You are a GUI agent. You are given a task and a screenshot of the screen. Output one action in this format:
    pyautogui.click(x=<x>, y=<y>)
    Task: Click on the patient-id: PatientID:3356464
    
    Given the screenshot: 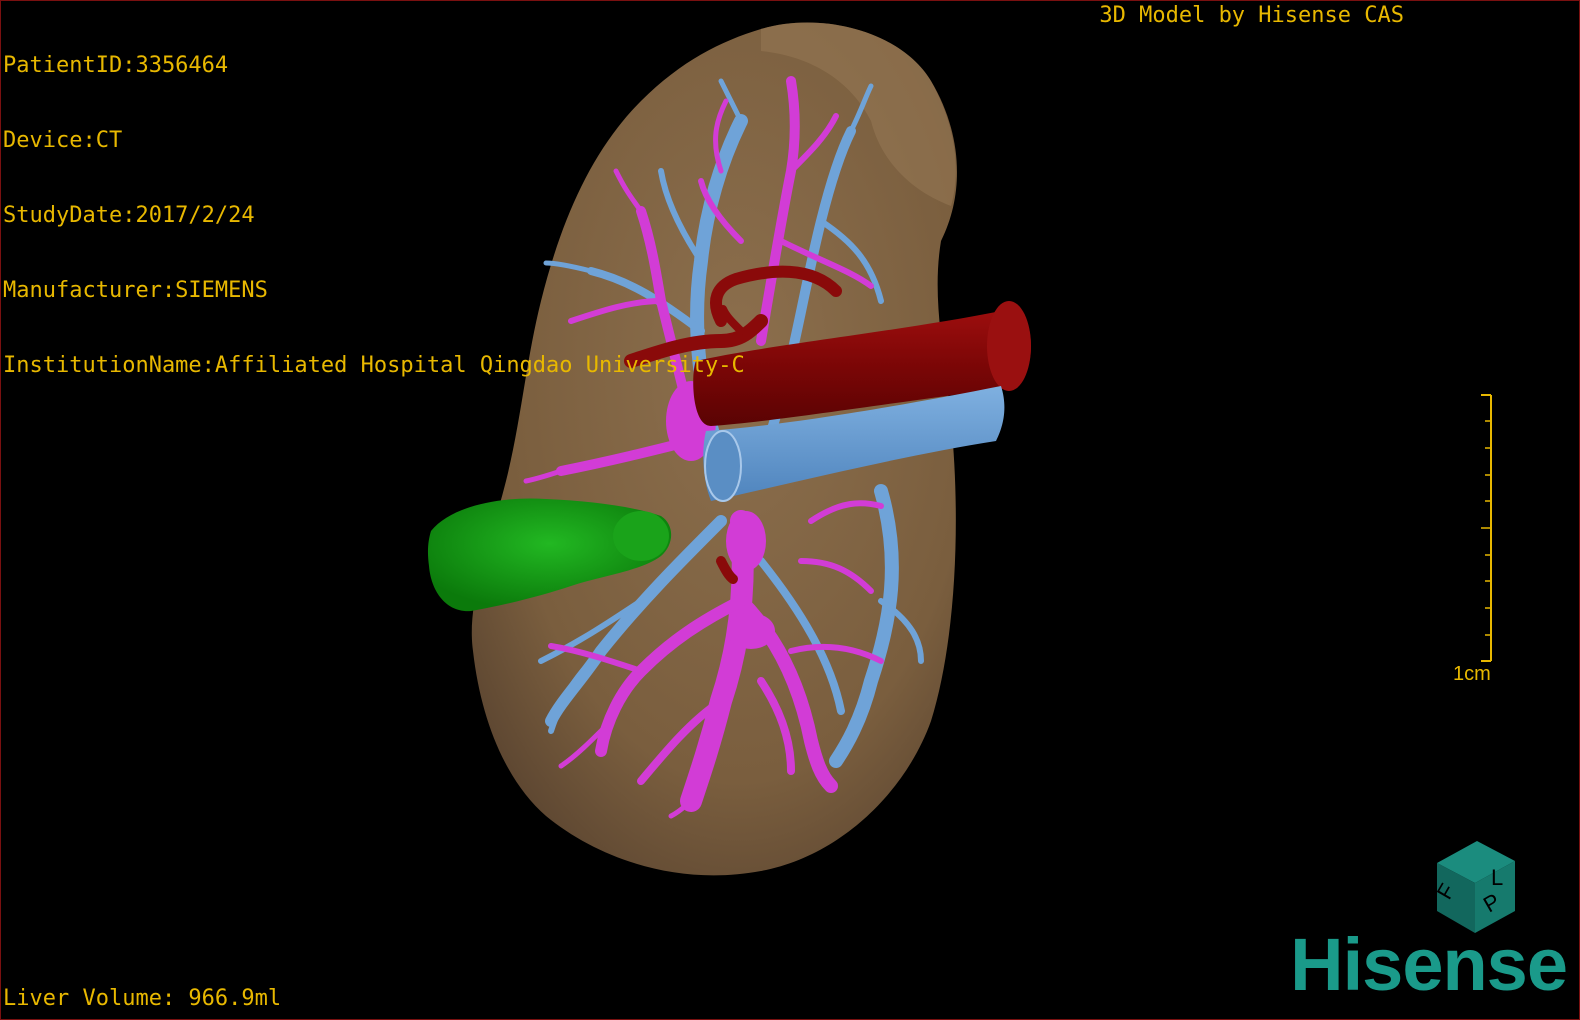 What is the action you would take?
    pyautogui.click(x=116, y=65)
    